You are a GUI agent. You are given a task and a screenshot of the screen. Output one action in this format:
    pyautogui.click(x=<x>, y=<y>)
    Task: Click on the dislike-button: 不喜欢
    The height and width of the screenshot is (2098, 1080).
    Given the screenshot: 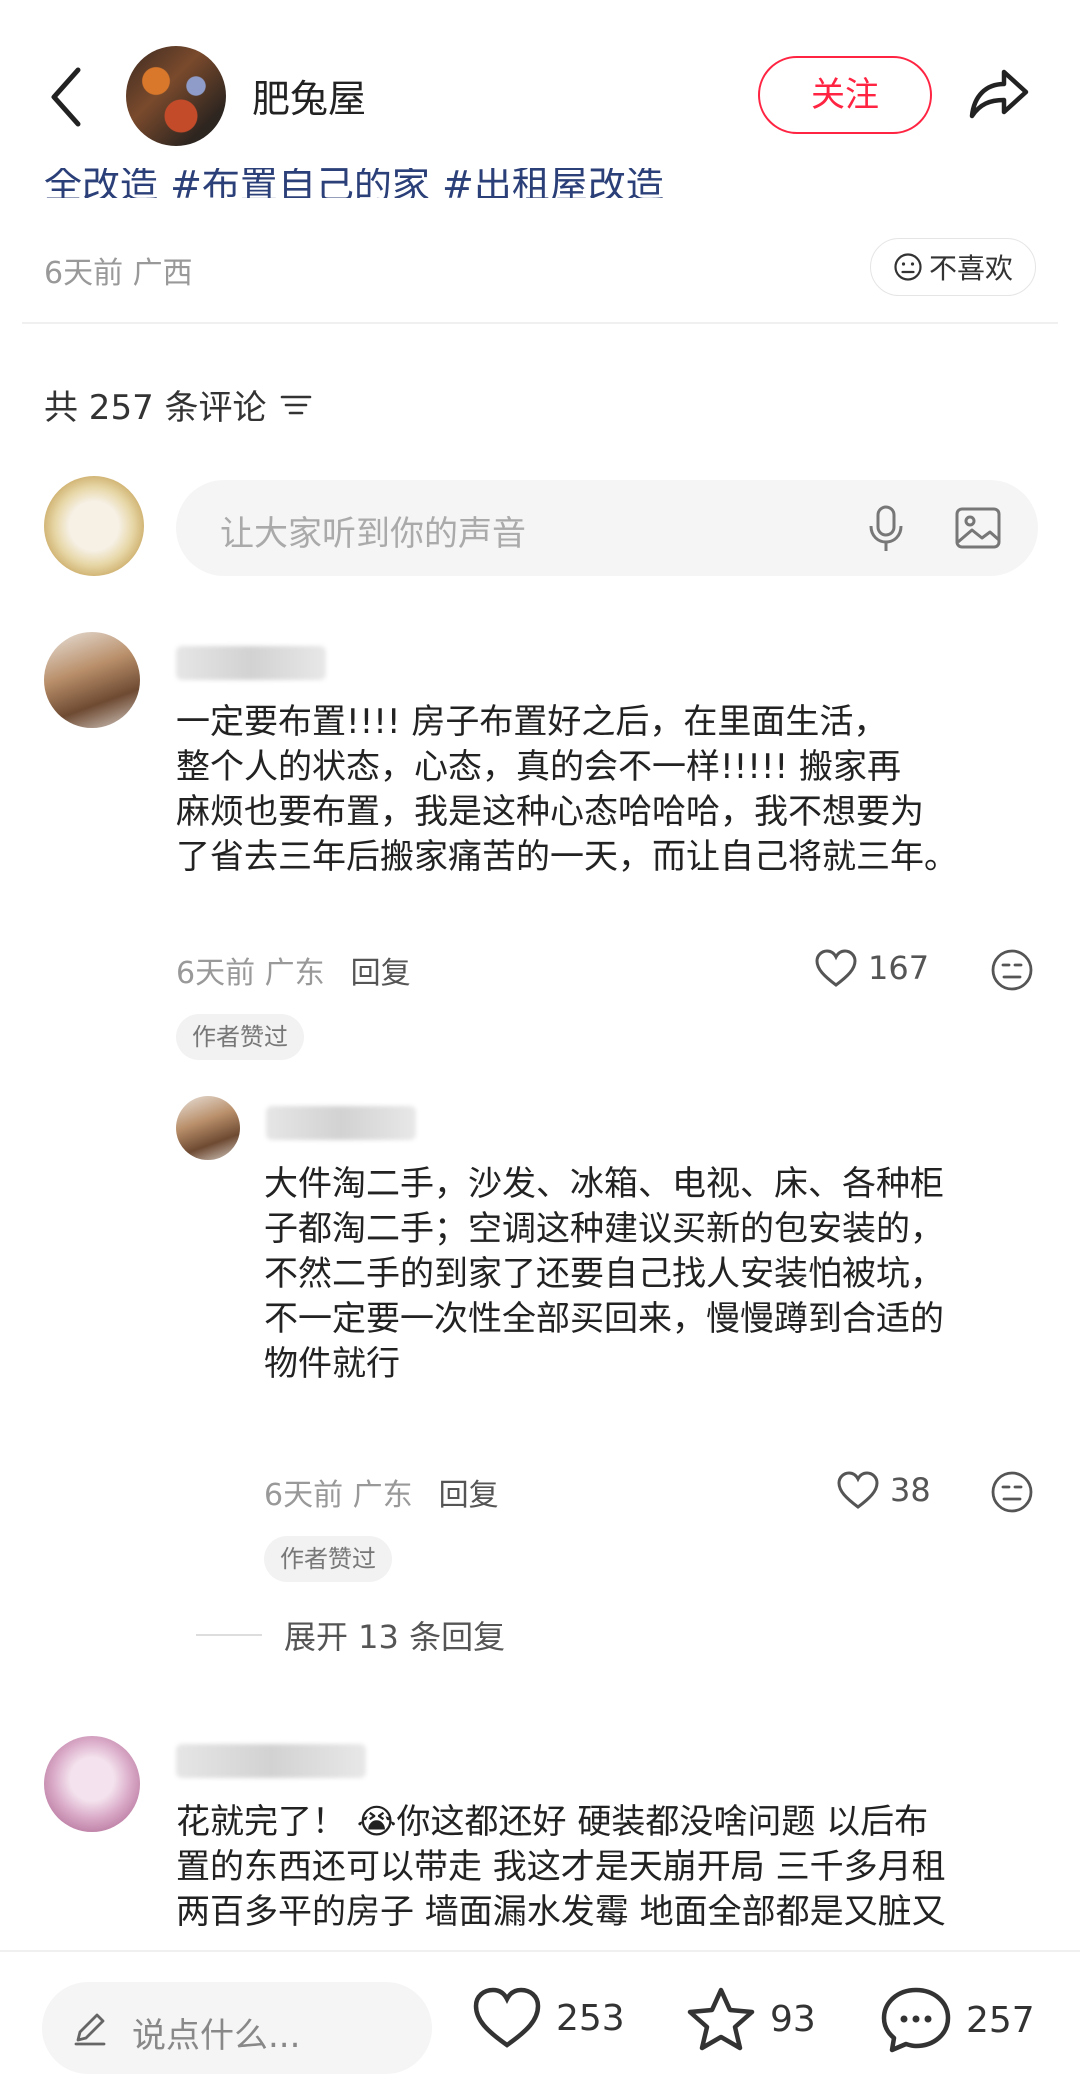 What is the action you would take?
    pyautogui.click(x=953, y=267)
    